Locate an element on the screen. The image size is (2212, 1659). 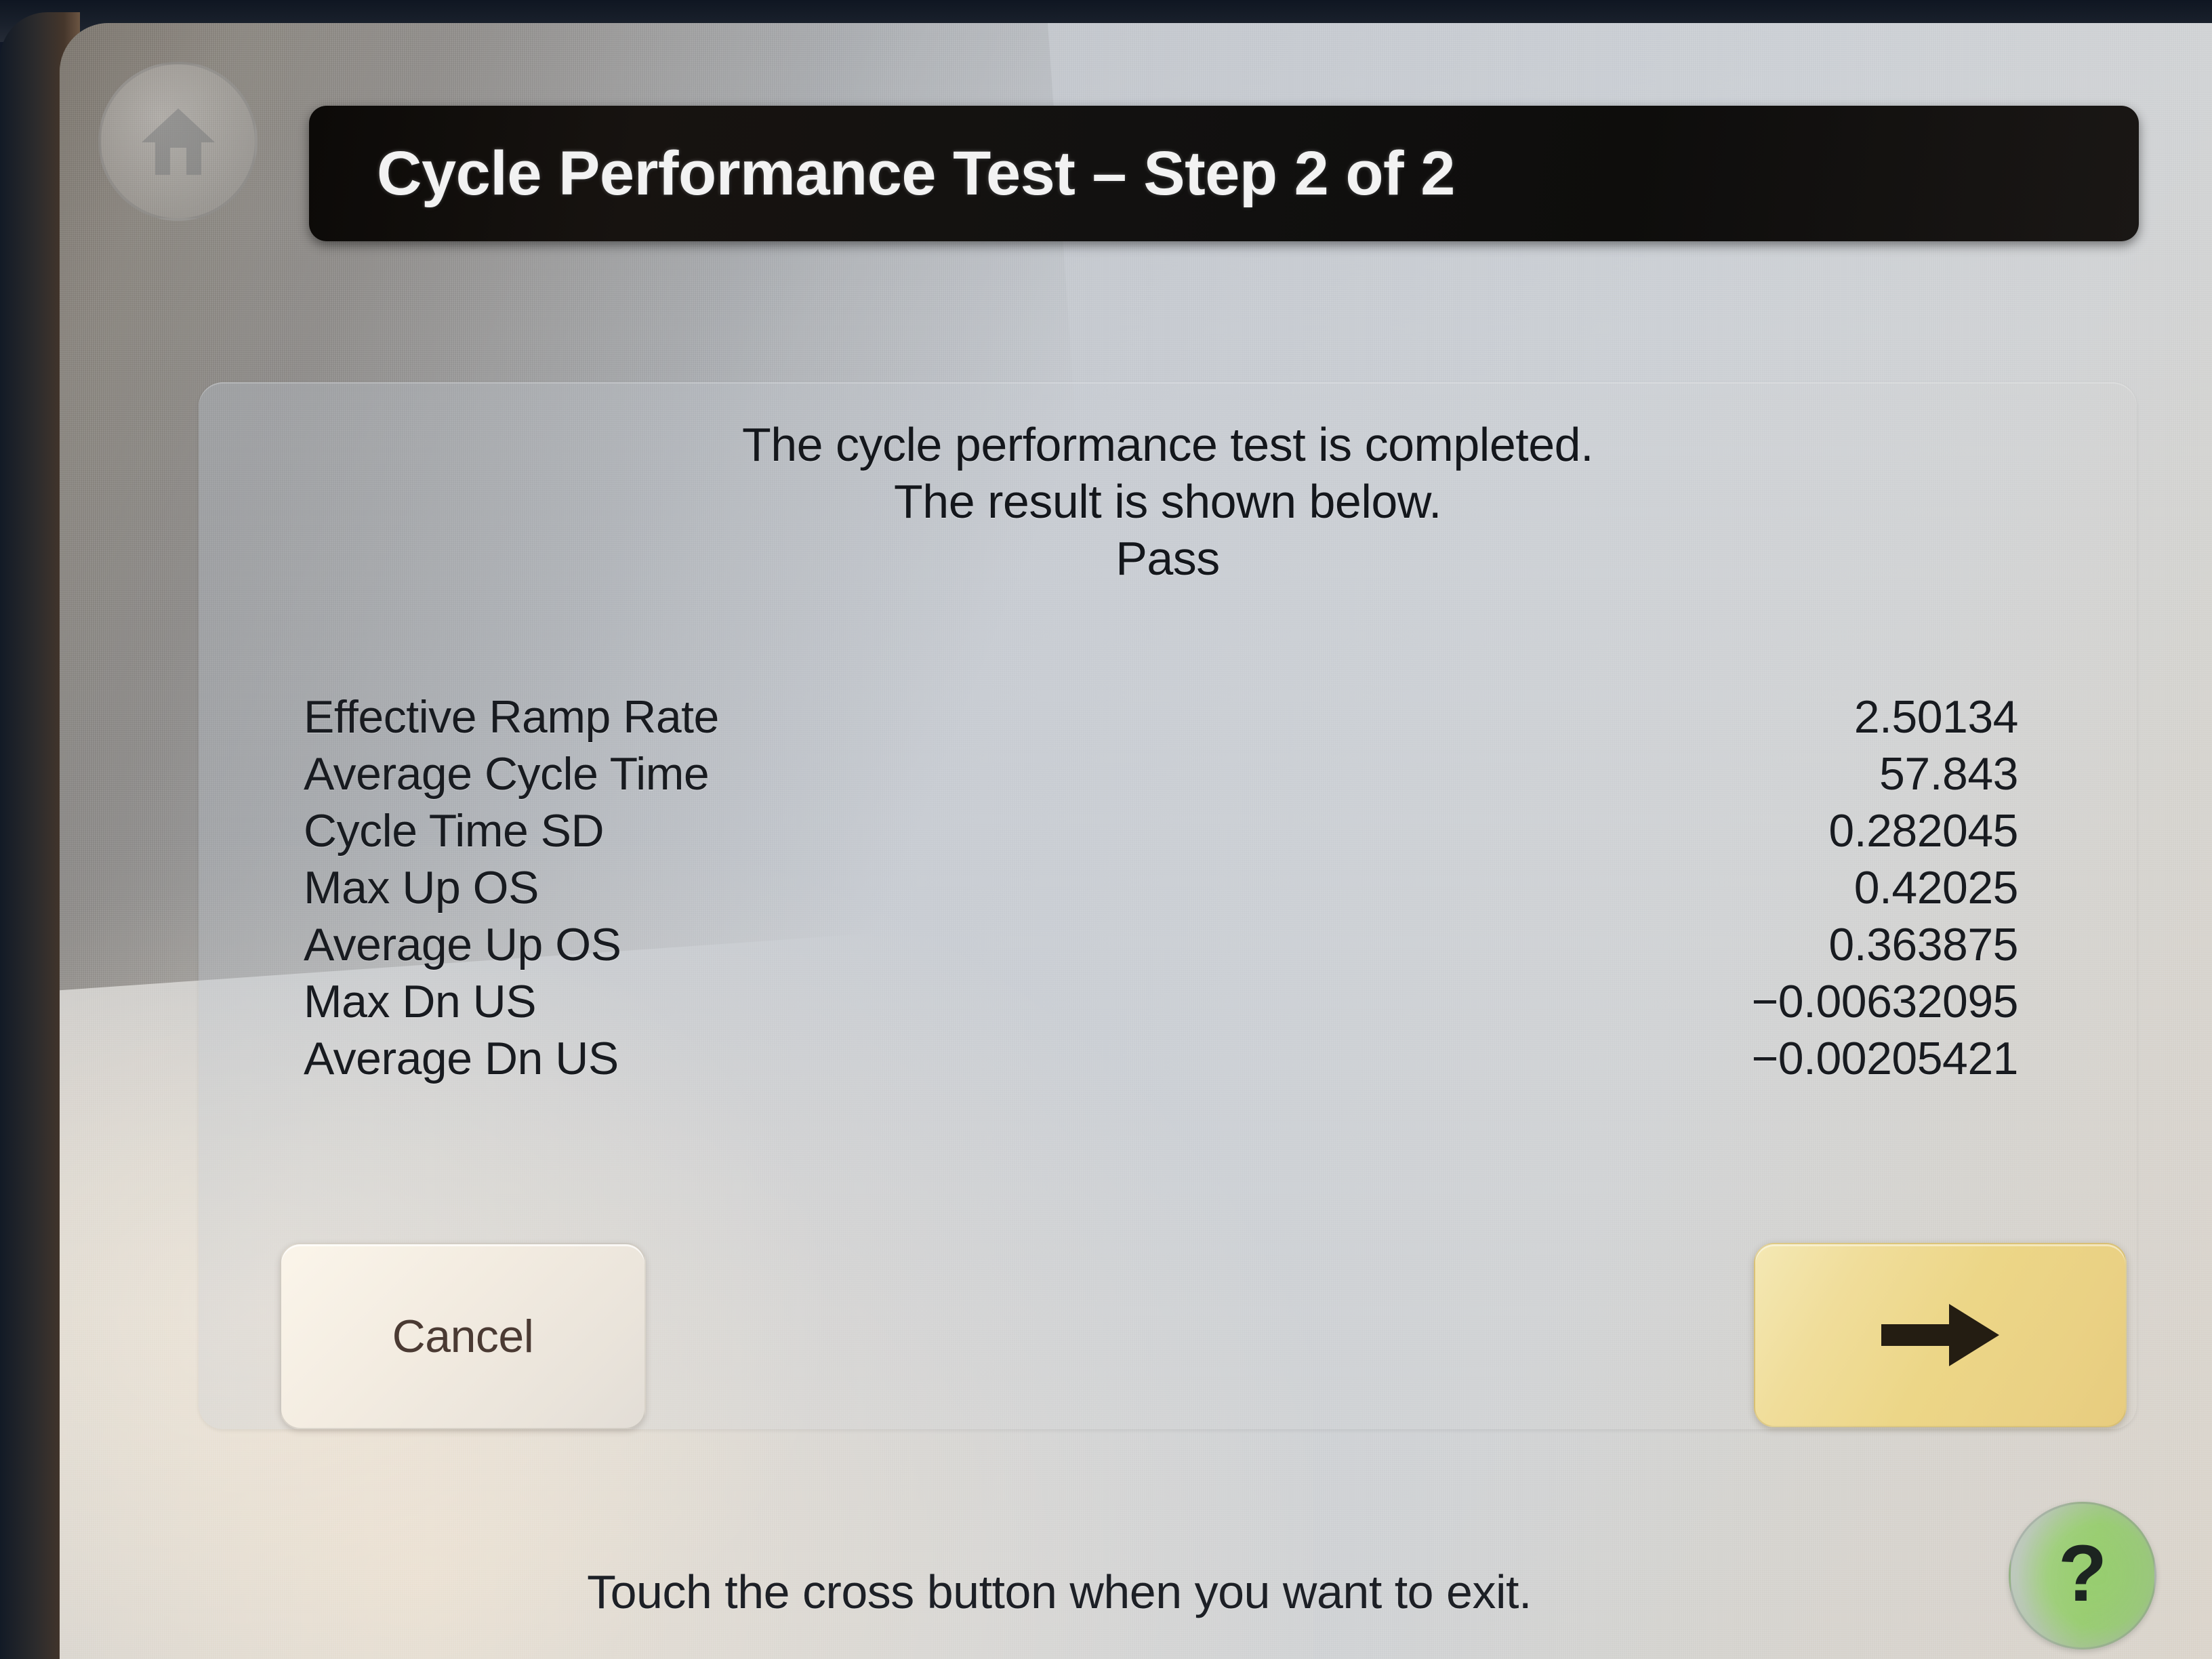
next-button is located at coordinates (1940, 1335).